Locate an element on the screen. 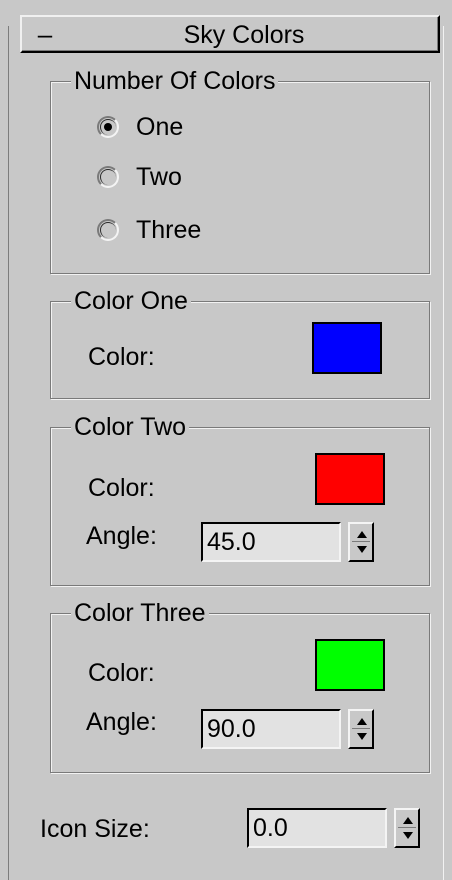 Image resolution: width=452 pixels, height=880 pixels. color-one-label: Color: is located at coordinates (121, 357).